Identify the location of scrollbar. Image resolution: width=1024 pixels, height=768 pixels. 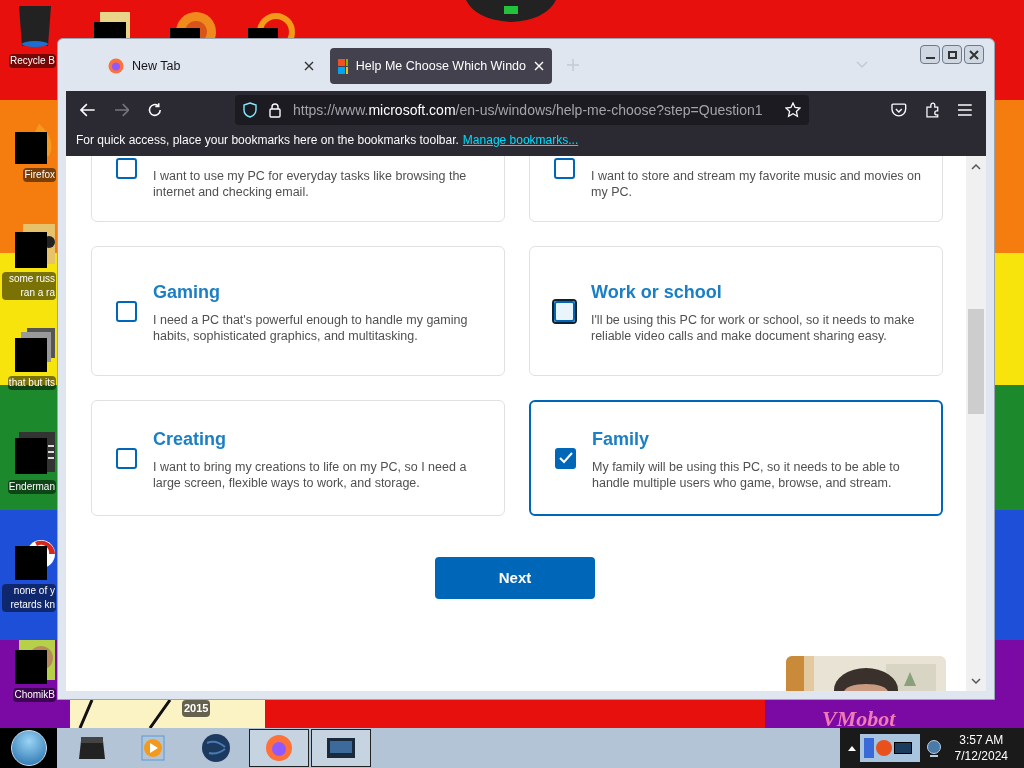
(976, 423).